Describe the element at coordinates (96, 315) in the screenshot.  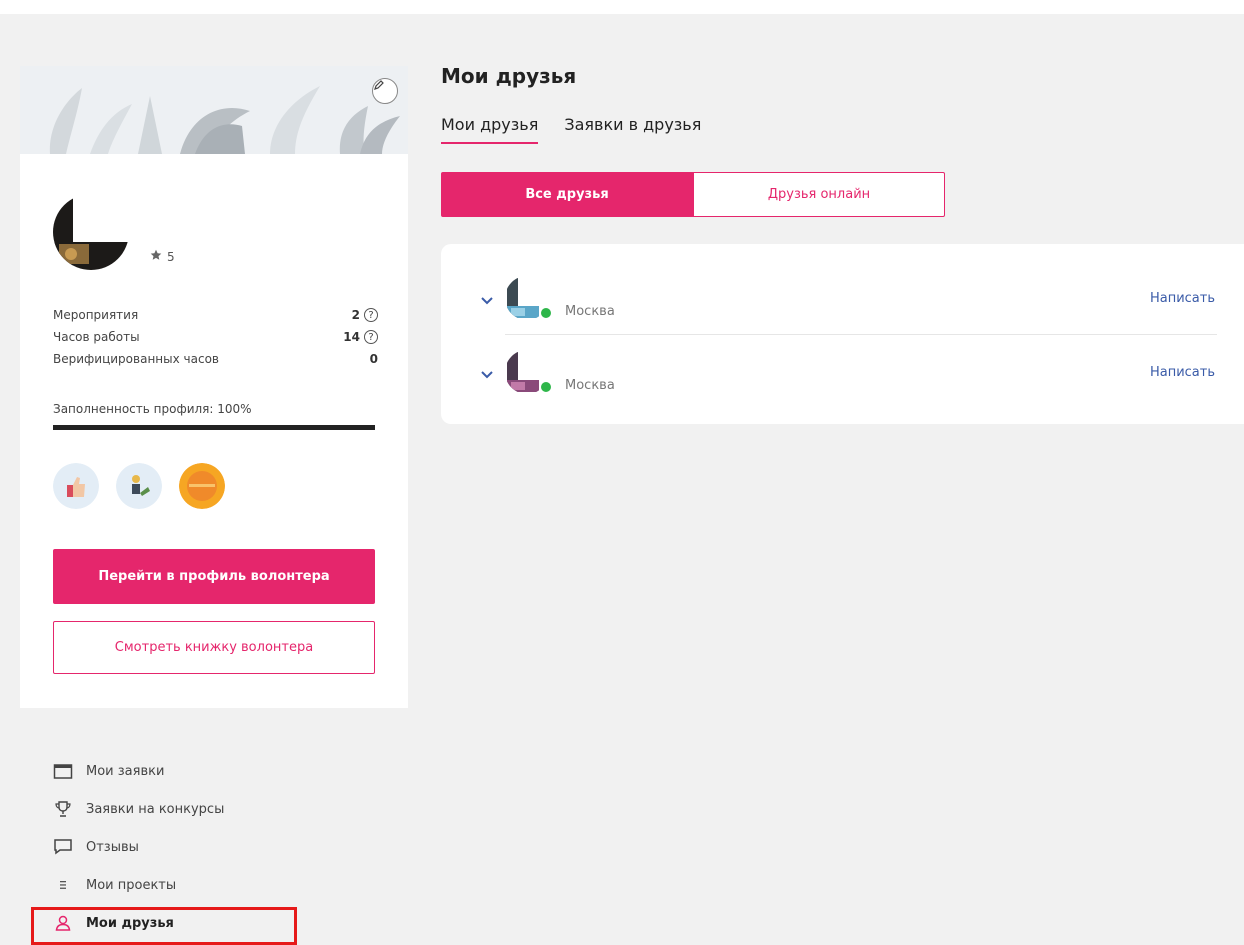
I see `stat-label: Мероприятия` at that location.